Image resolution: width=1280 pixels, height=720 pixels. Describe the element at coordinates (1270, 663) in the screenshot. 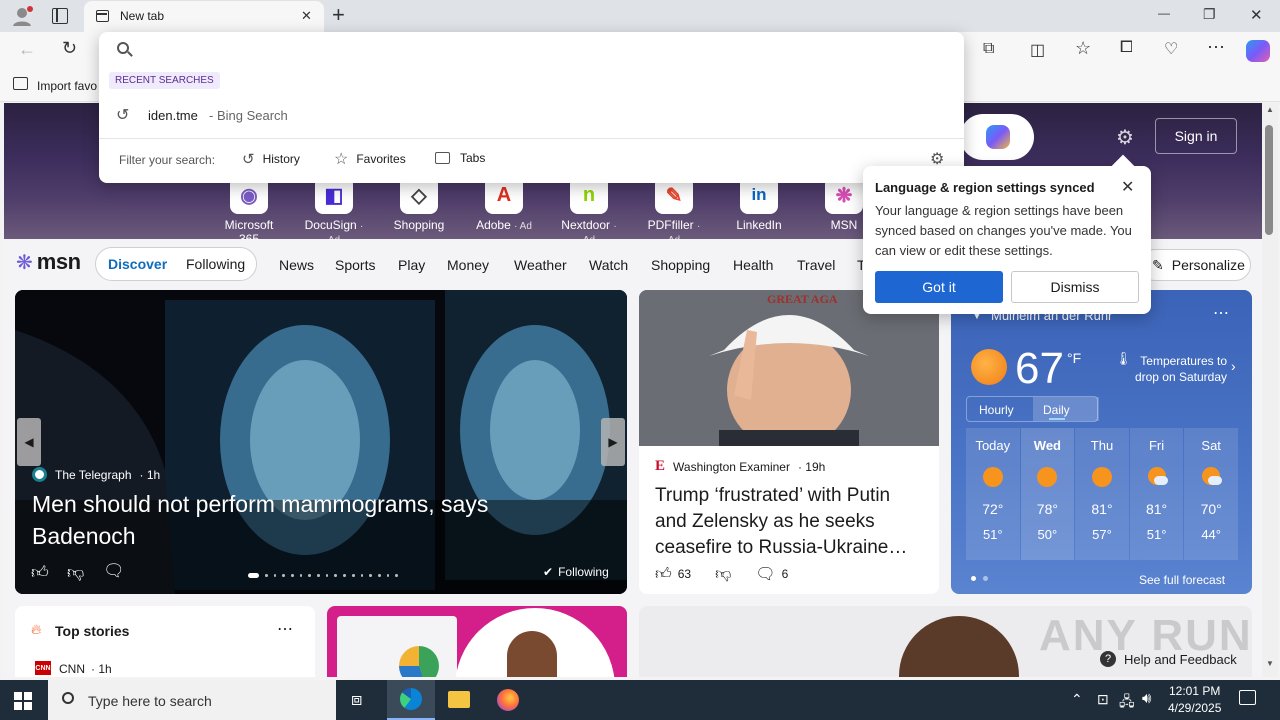

I see `scroll-down-arrow-icon: ▼` at that location.